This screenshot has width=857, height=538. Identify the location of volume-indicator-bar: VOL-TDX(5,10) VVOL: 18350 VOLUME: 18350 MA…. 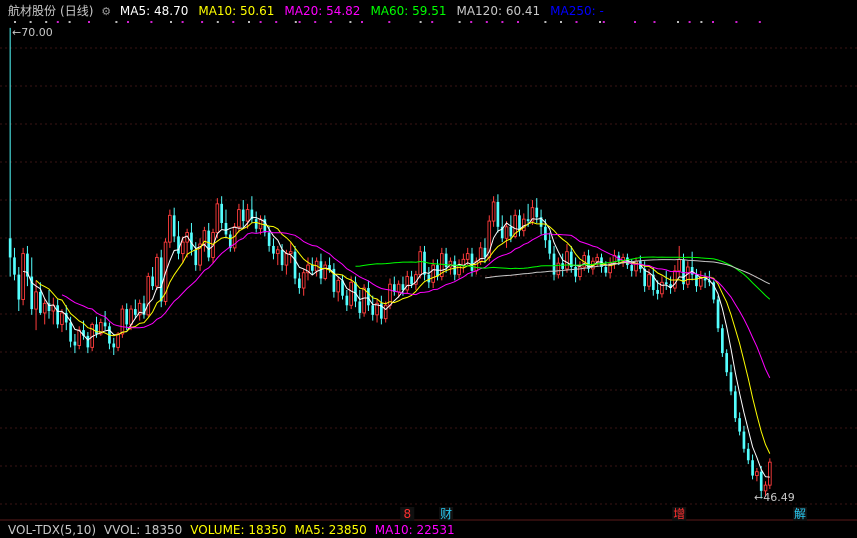
(428, 530).